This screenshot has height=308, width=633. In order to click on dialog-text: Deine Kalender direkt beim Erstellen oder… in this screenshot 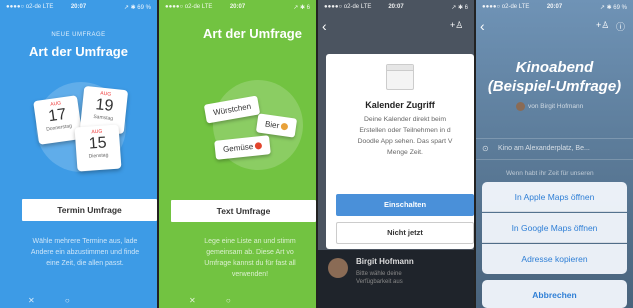, I will do `click(405, 136)`.